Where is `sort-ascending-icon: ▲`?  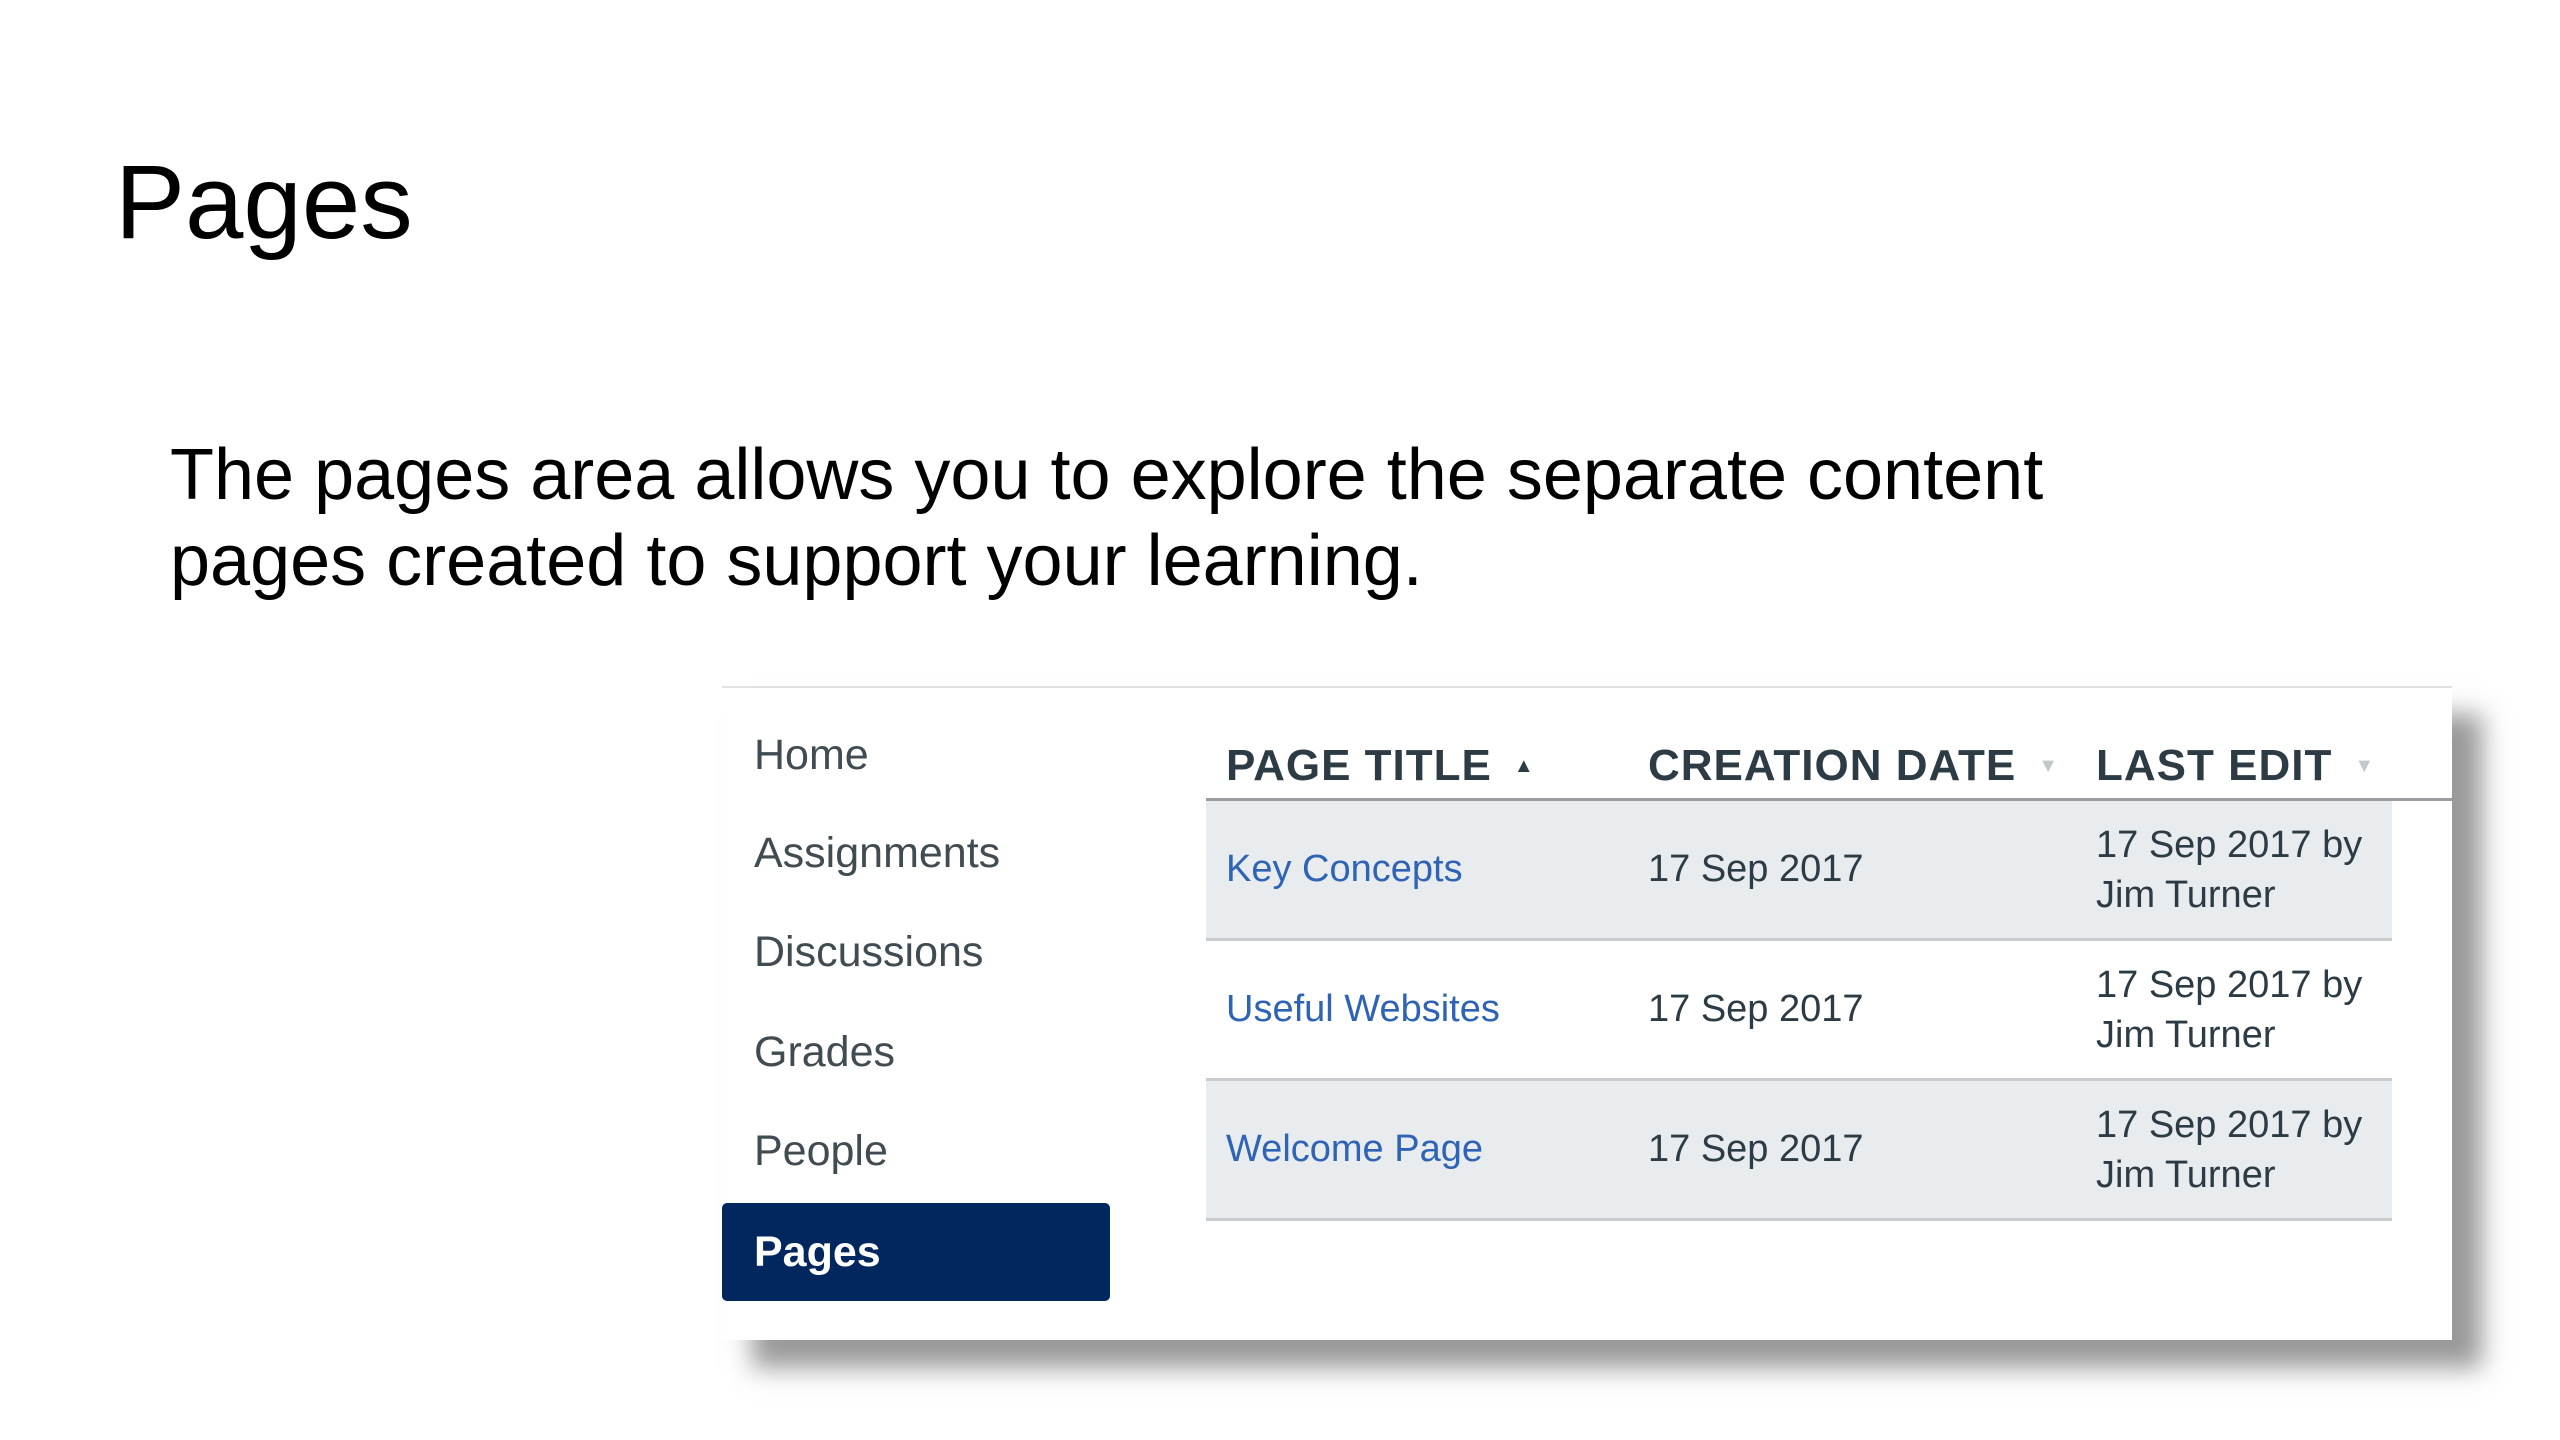
sort-ascending-icon: ▲ is located at coordinates (1524, 765).